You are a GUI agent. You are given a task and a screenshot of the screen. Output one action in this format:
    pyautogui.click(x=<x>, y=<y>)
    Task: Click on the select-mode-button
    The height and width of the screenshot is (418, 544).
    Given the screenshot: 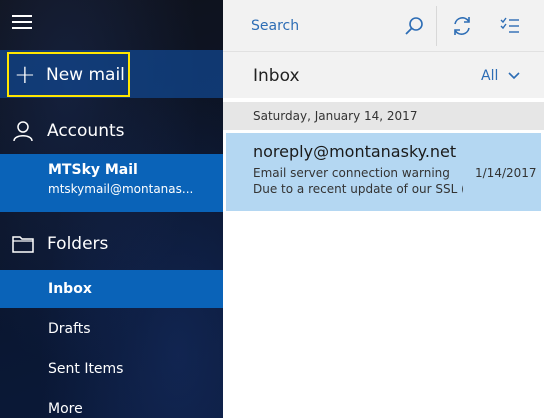 What is the action you would take?
    pyautogui.click(x=510, y=26)
    